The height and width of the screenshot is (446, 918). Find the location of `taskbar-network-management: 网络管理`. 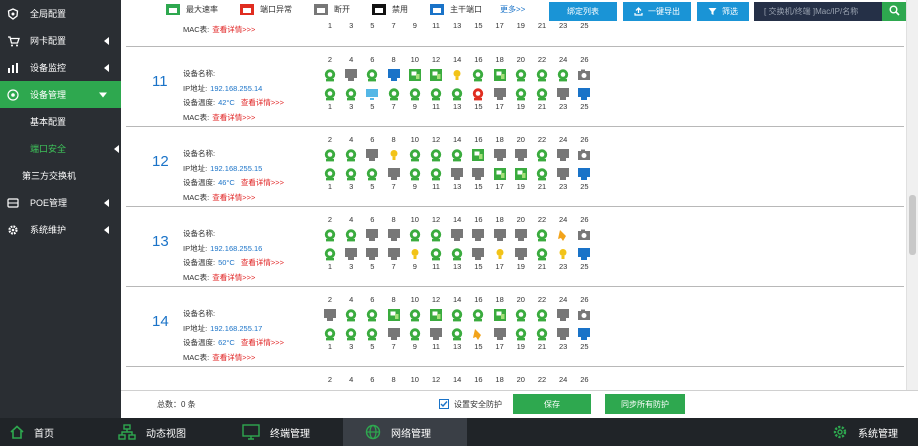

taskbar-network-management: 网络管理 is located at coordinates (405, 432).